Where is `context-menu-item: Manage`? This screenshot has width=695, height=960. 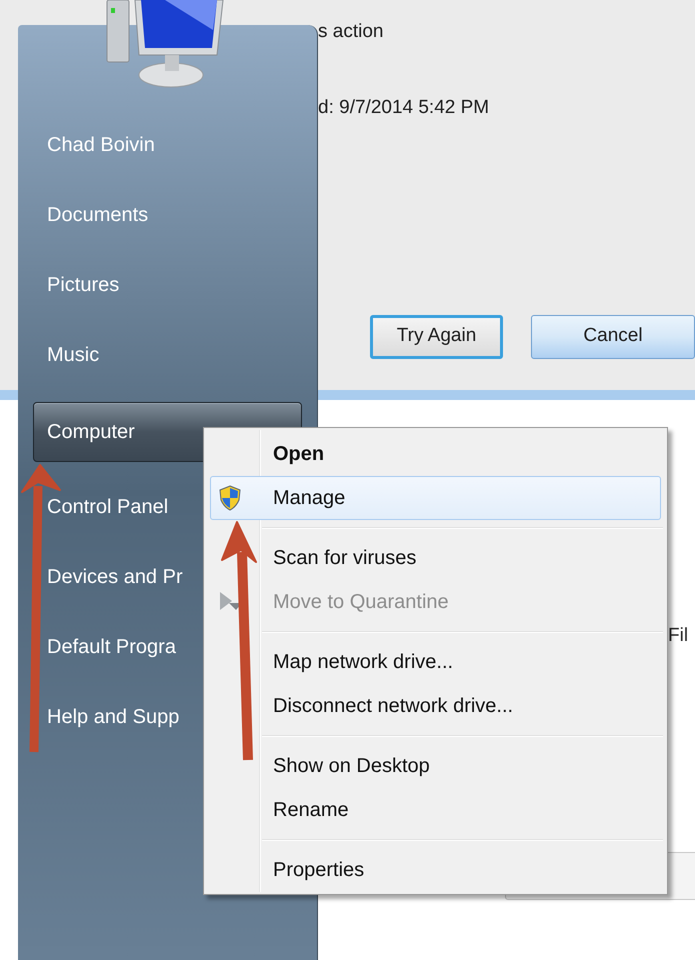 context-menu-item: Manage is located at coordinates (435, 498).